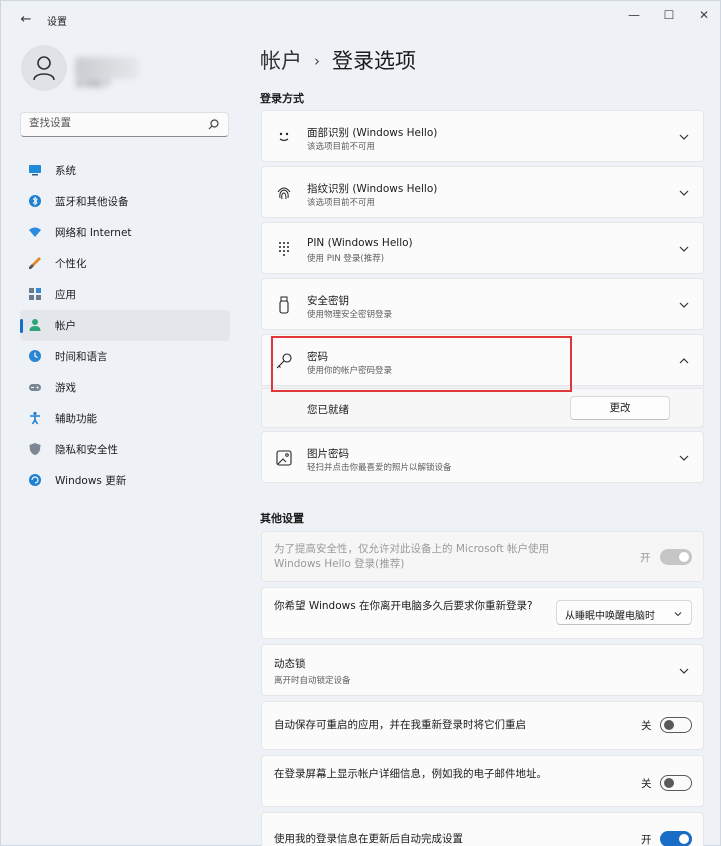 The height and width of the screenshot is (846, 721). I want to click on face-icon, so click(284, 137).